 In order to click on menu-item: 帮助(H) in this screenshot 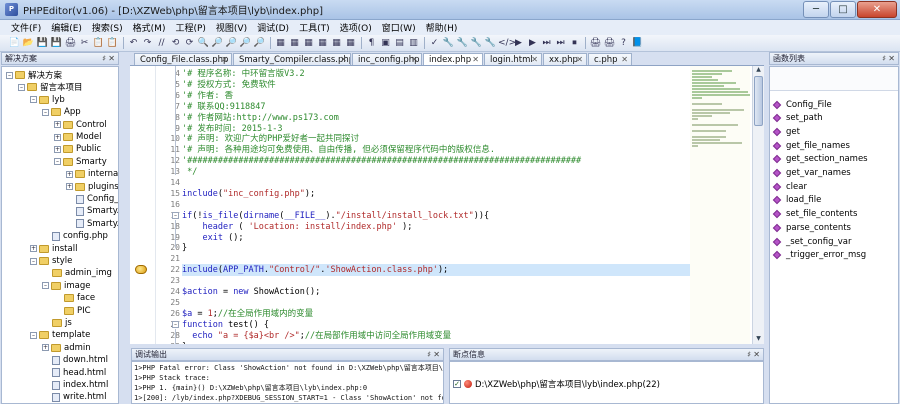, I will do `click(442, 27)`.